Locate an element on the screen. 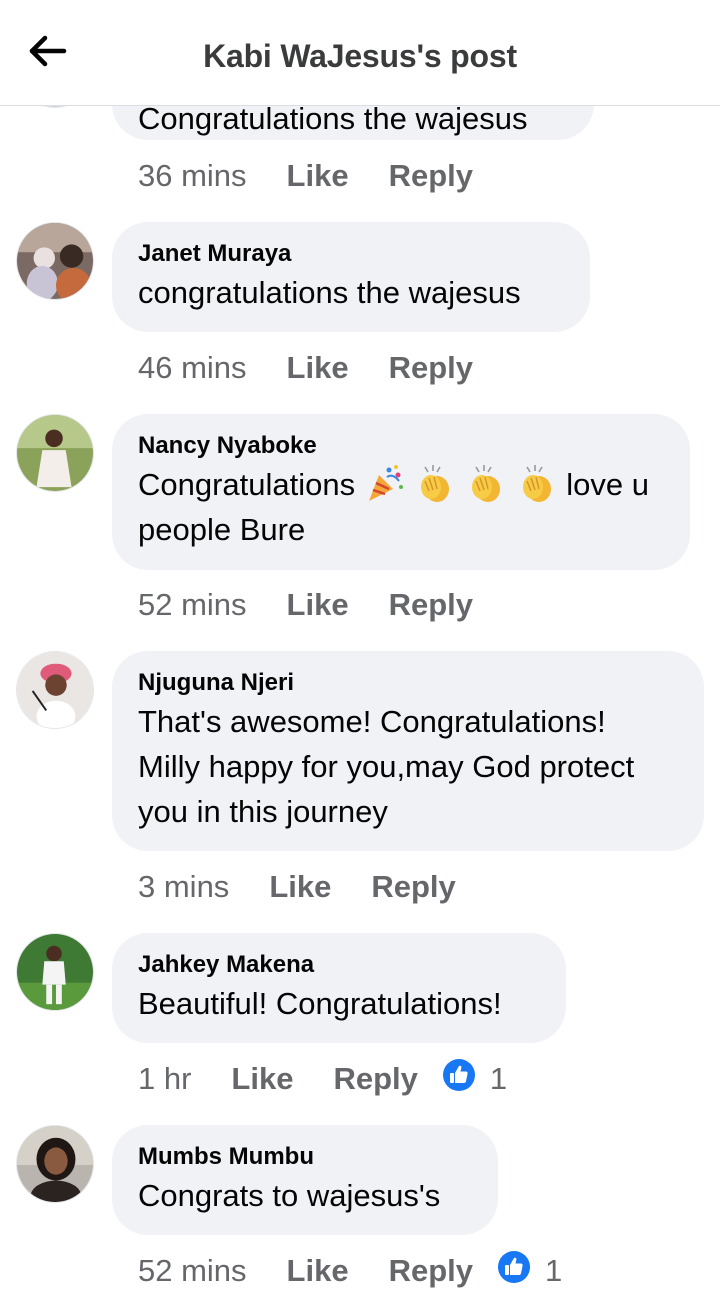 The image size is (720, 1310). comment-actions: 36 mins Like Reply is located at coordinates (305, 176).